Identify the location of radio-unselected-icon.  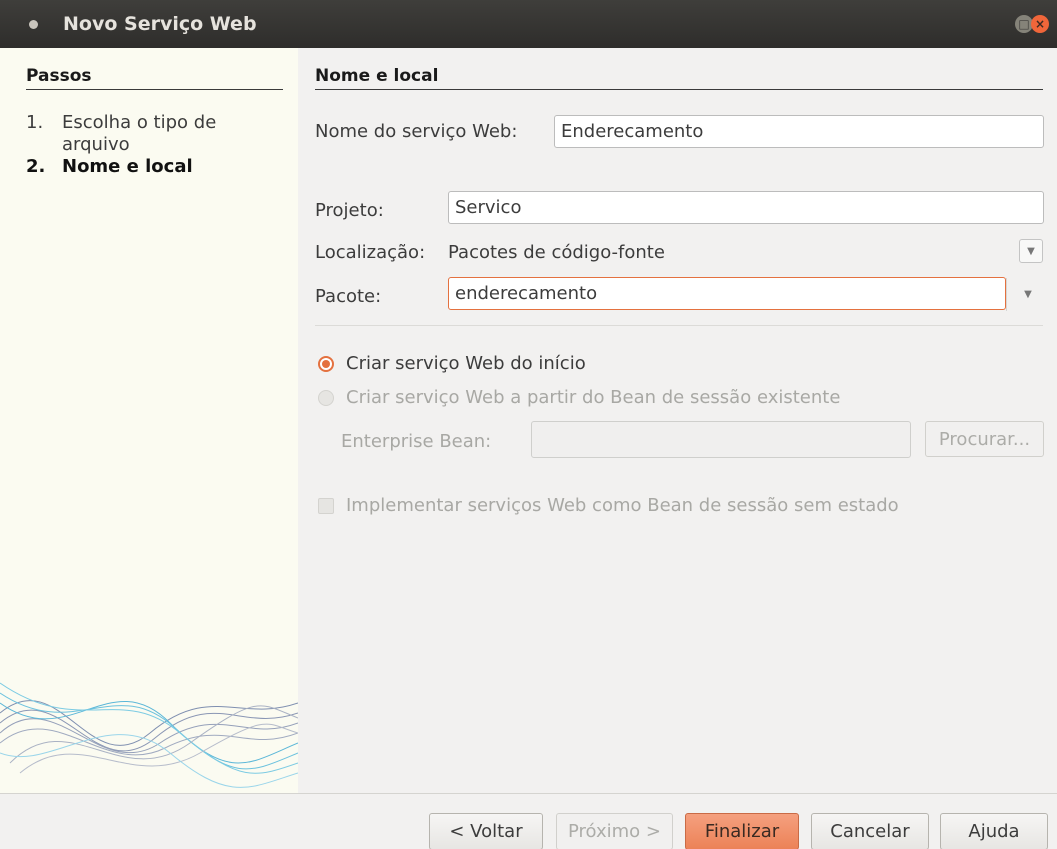
(326, 397).